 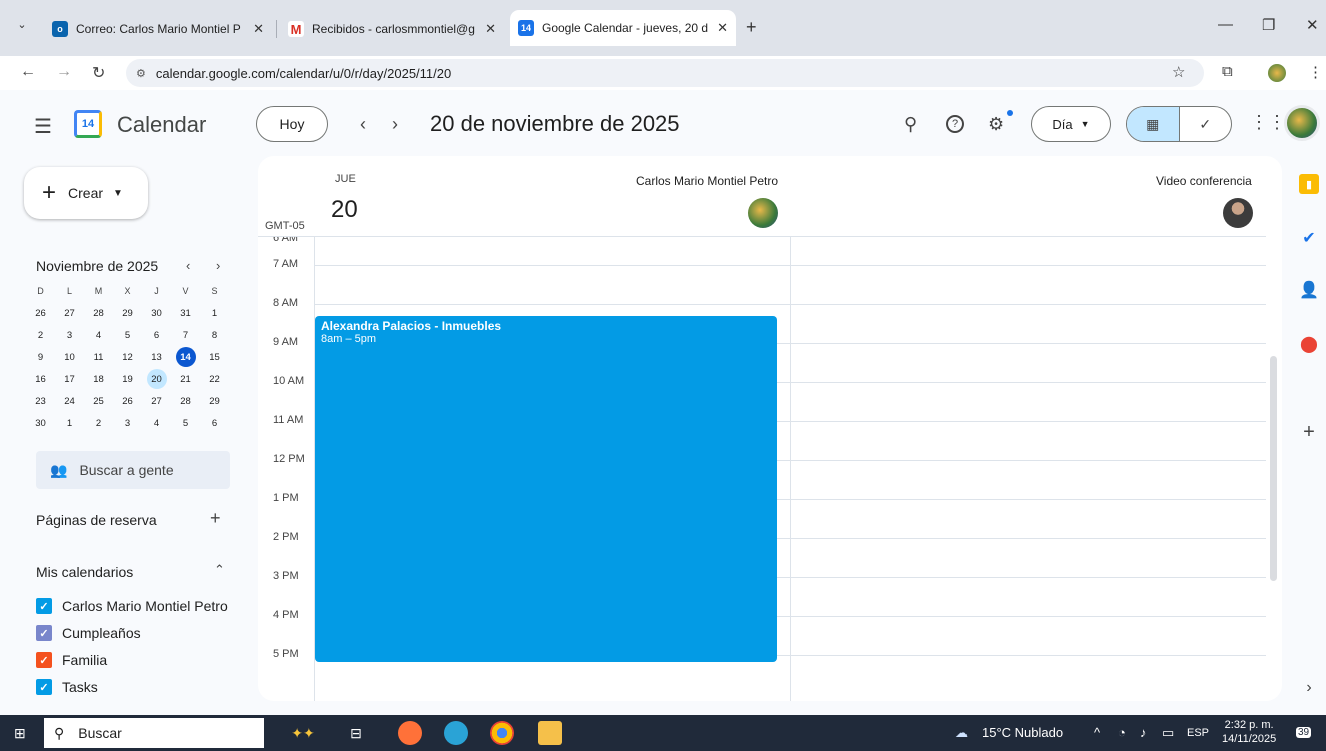 What do you see at coordinates (1249, 732) in the screenshot?
I see `taskbar-clock: 2:32 p. m. 14/11/2025` at bounding box center [1249, 732].